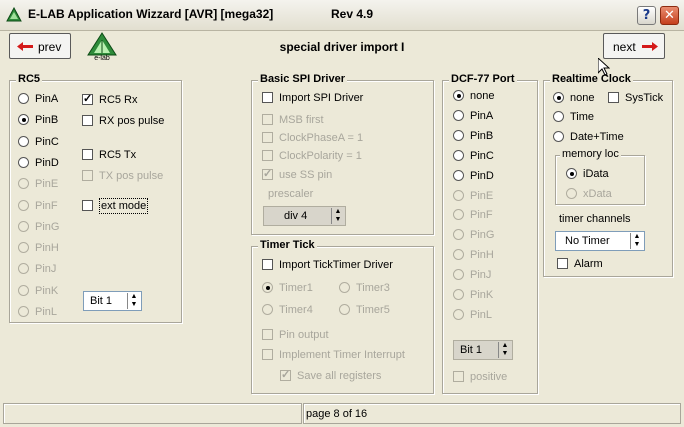  What do you see at coordinates (102, 58) in the screenshot?
I see `logo-text: e-lab` at bounding box center [102, 58].